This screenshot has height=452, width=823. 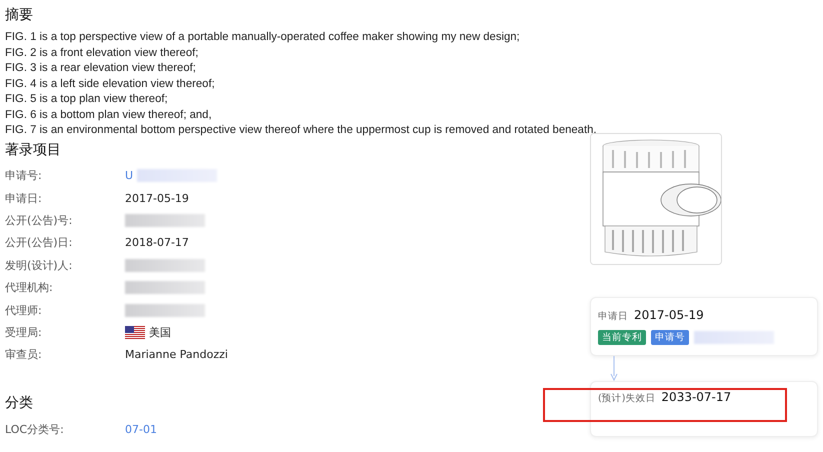 I want to click on status-tag: 申请号, so click(x=670, y=337).